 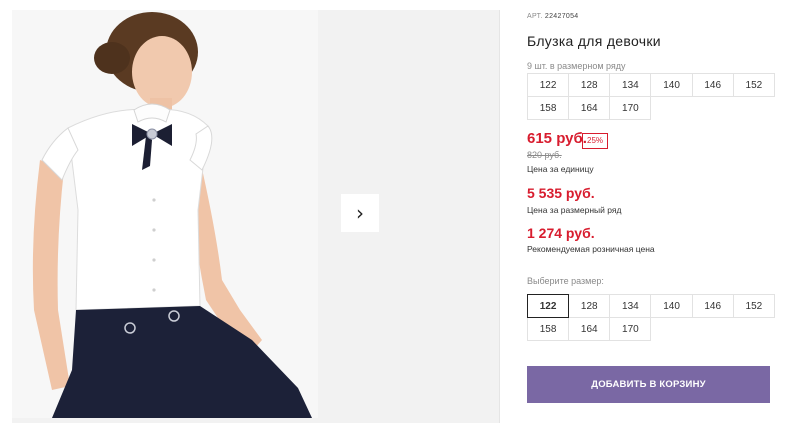 What do you see at coordinates (712, 306) in the screenshot?
I see `size-option: 146` at bounding box center [712, 306].